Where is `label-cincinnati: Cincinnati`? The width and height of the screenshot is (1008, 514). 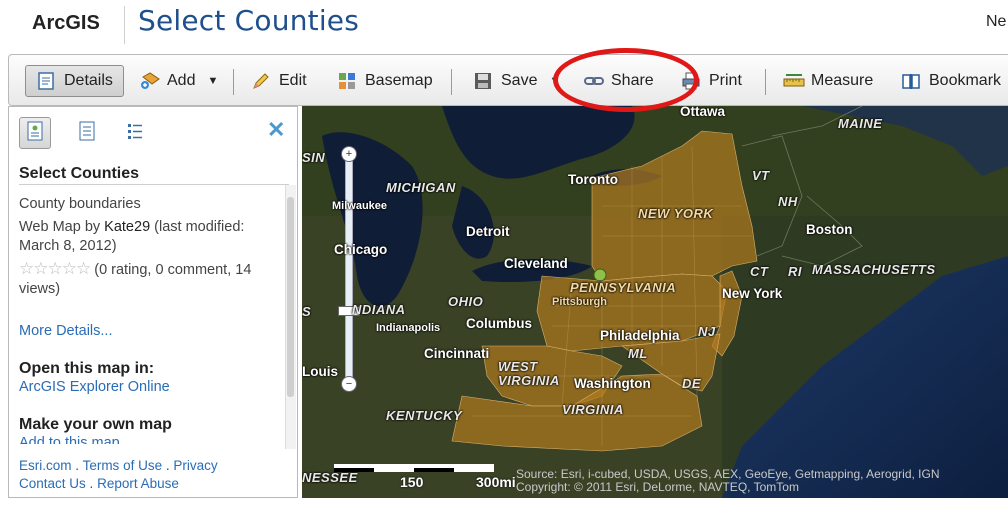
label-cincinnati: Cincinnati is located at coordinates (457, 353).